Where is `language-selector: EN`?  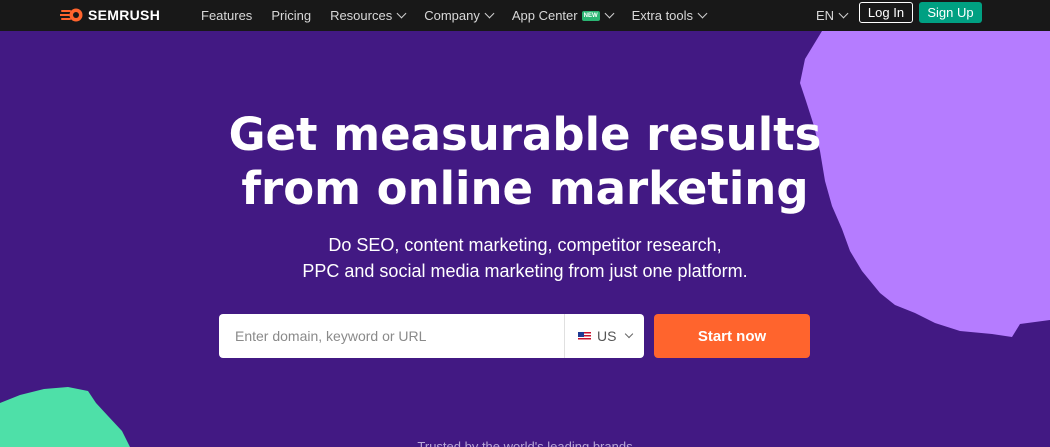
language-selector: EN is located at coordinates (832, 15).